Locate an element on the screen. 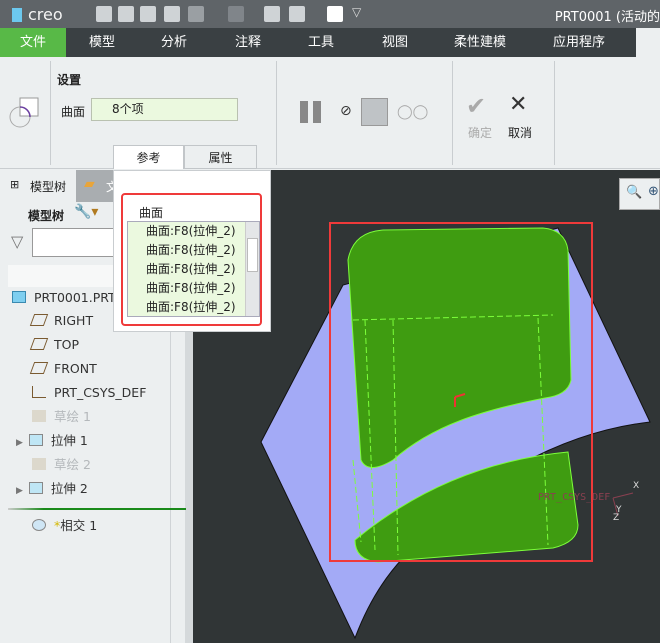 Image resolution: width=660 pixels, height=643 pixels. surfaces-label: 曲面 is located at coordinates (151, 213).